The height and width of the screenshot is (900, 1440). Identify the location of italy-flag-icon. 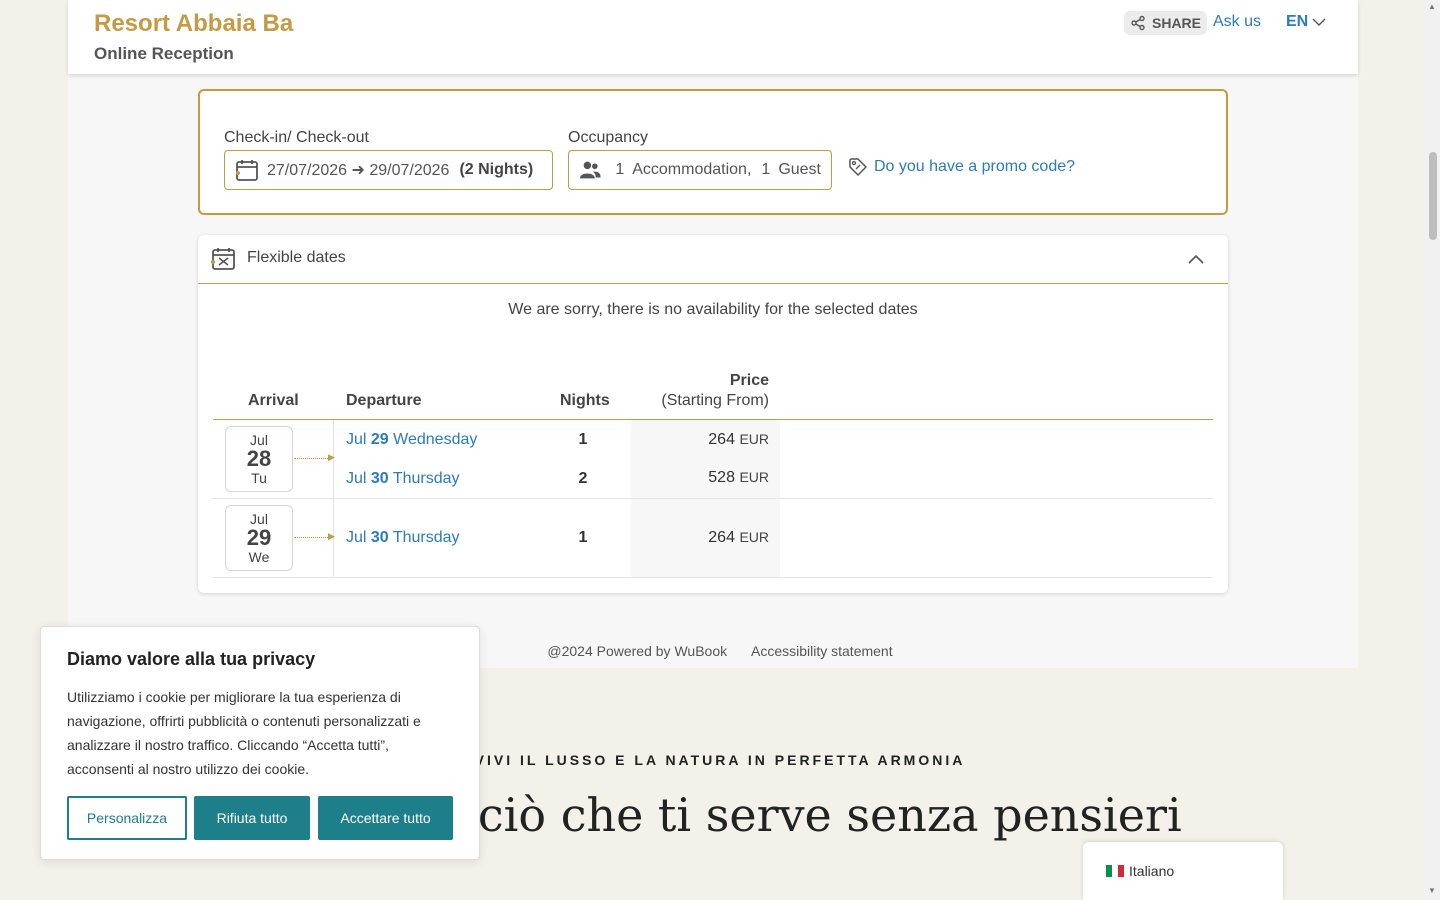
(1115, 871).